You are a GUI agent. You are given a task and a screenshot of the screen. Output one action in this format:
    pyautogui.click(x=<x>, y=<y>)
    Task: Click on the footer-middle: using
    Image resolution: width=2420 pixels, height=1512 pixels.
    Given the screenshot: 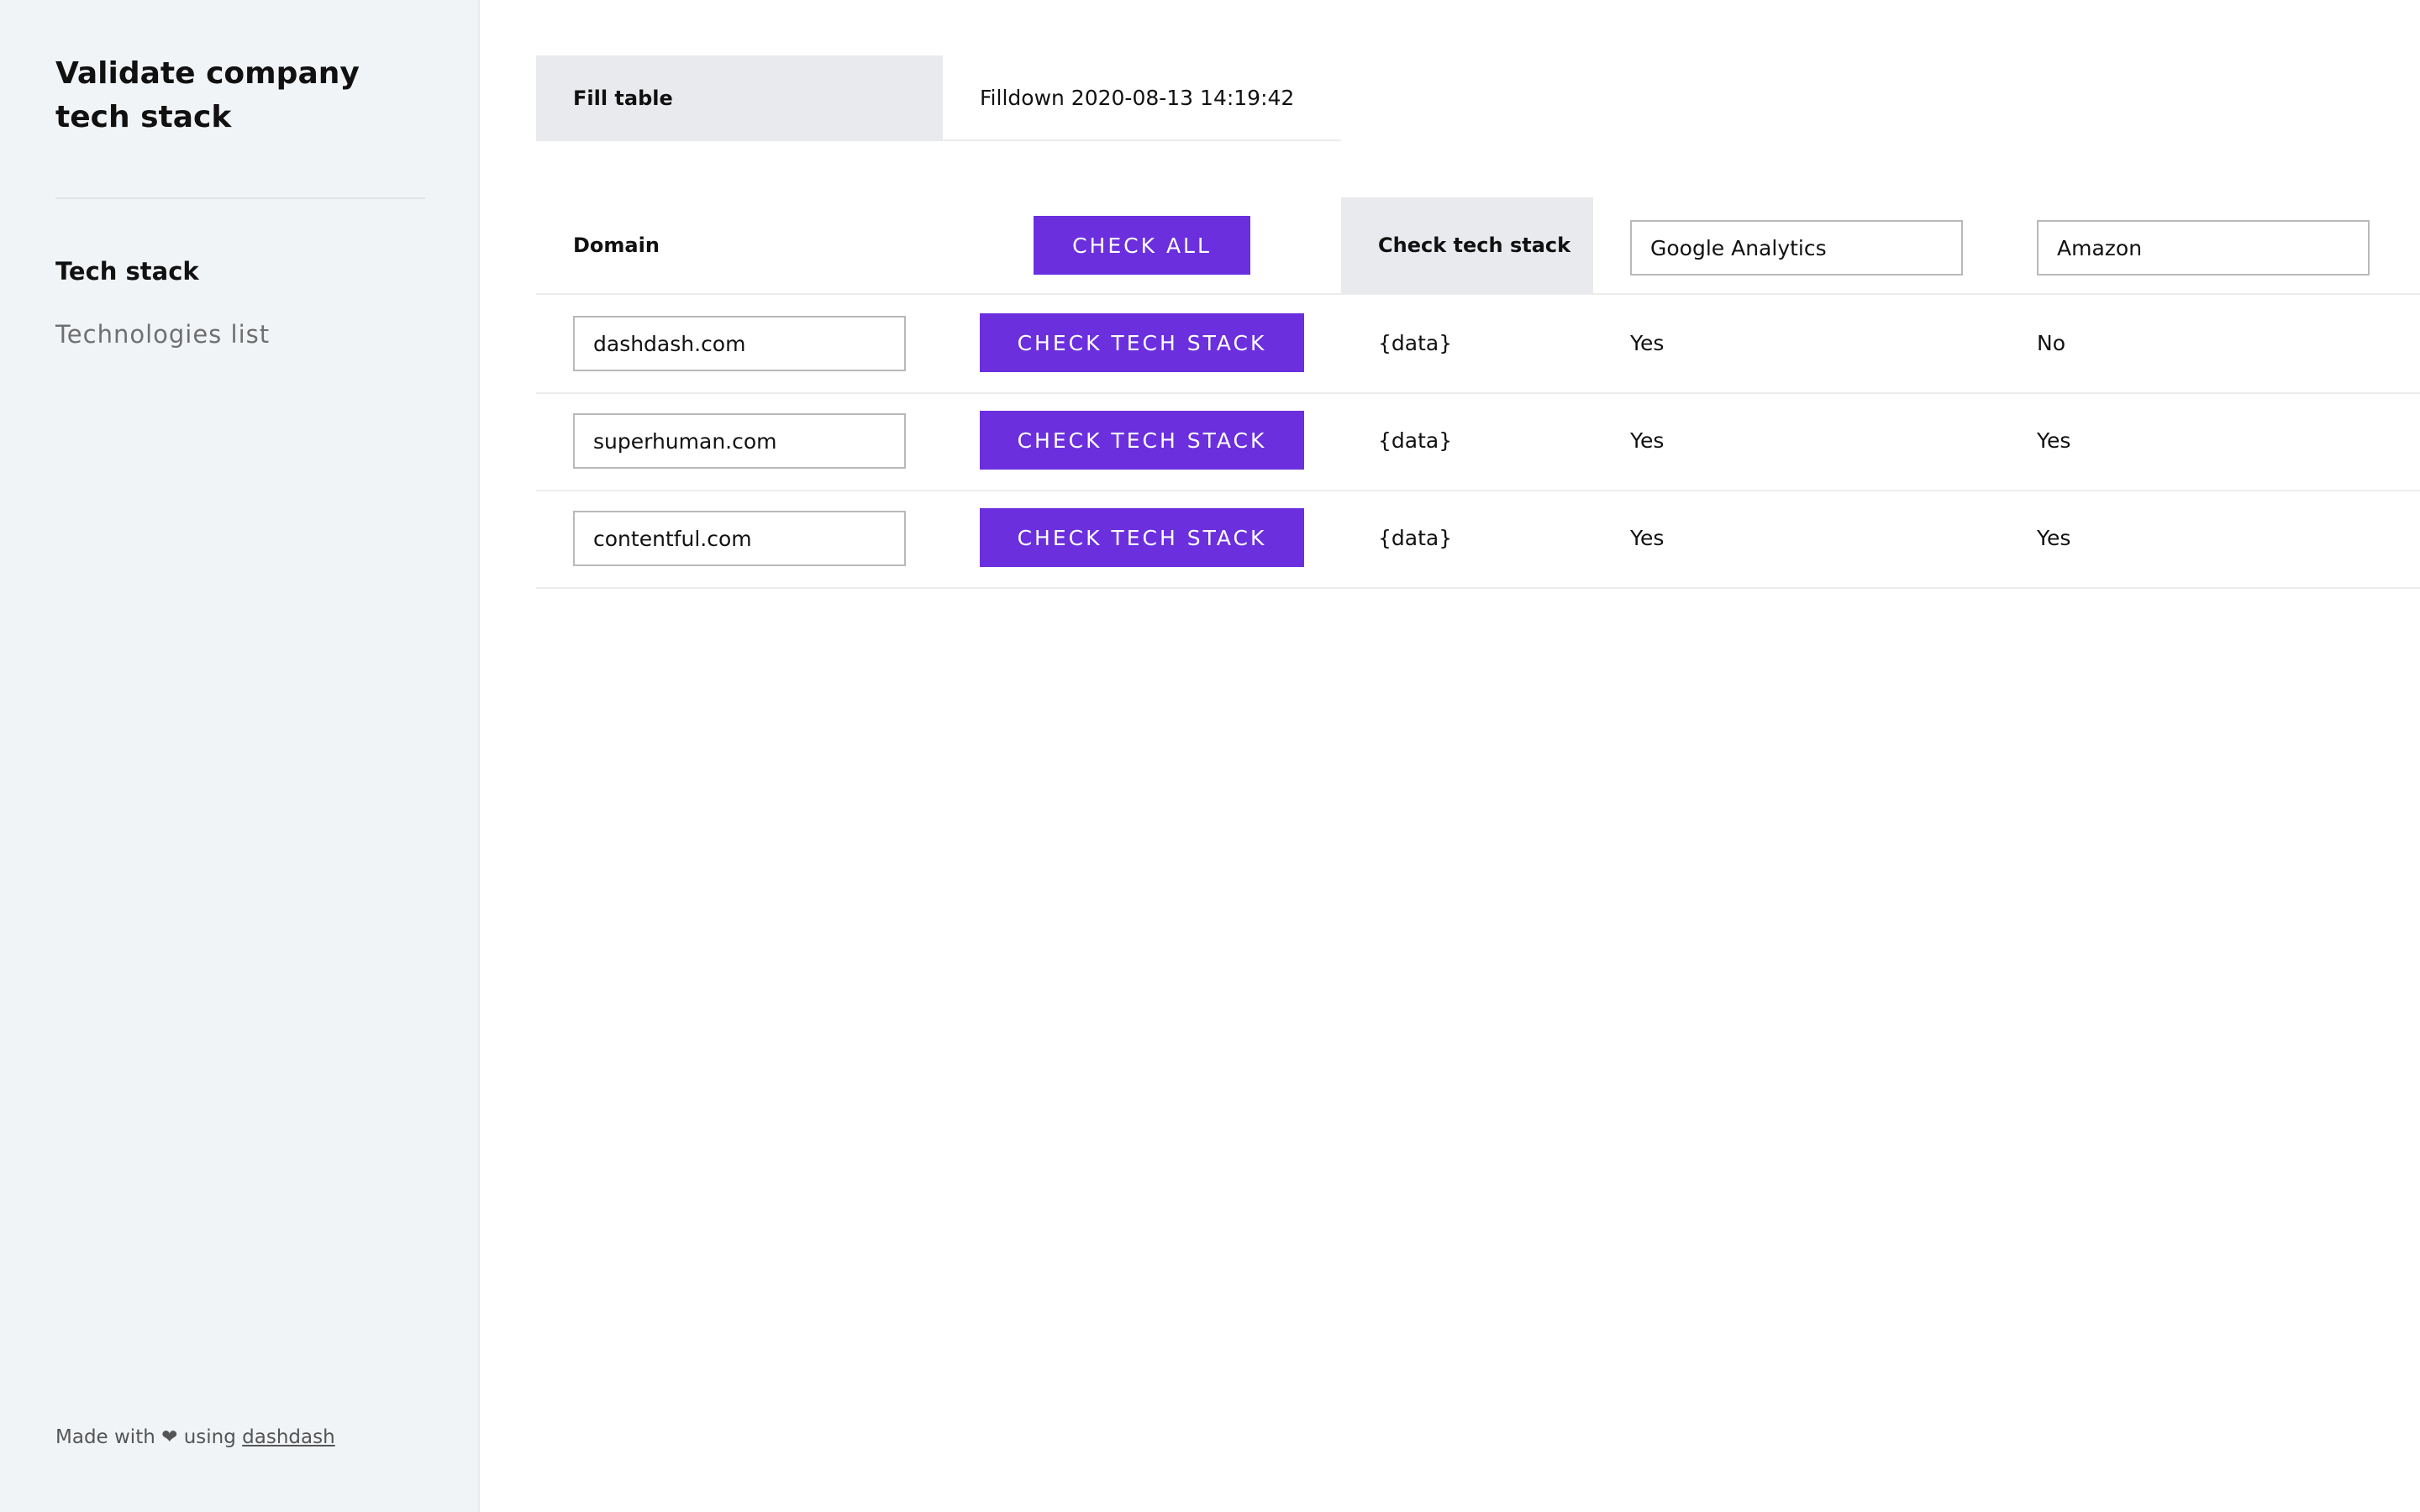 What is the action you would take?
    pyautogui.click(x=210, y=1437)
    